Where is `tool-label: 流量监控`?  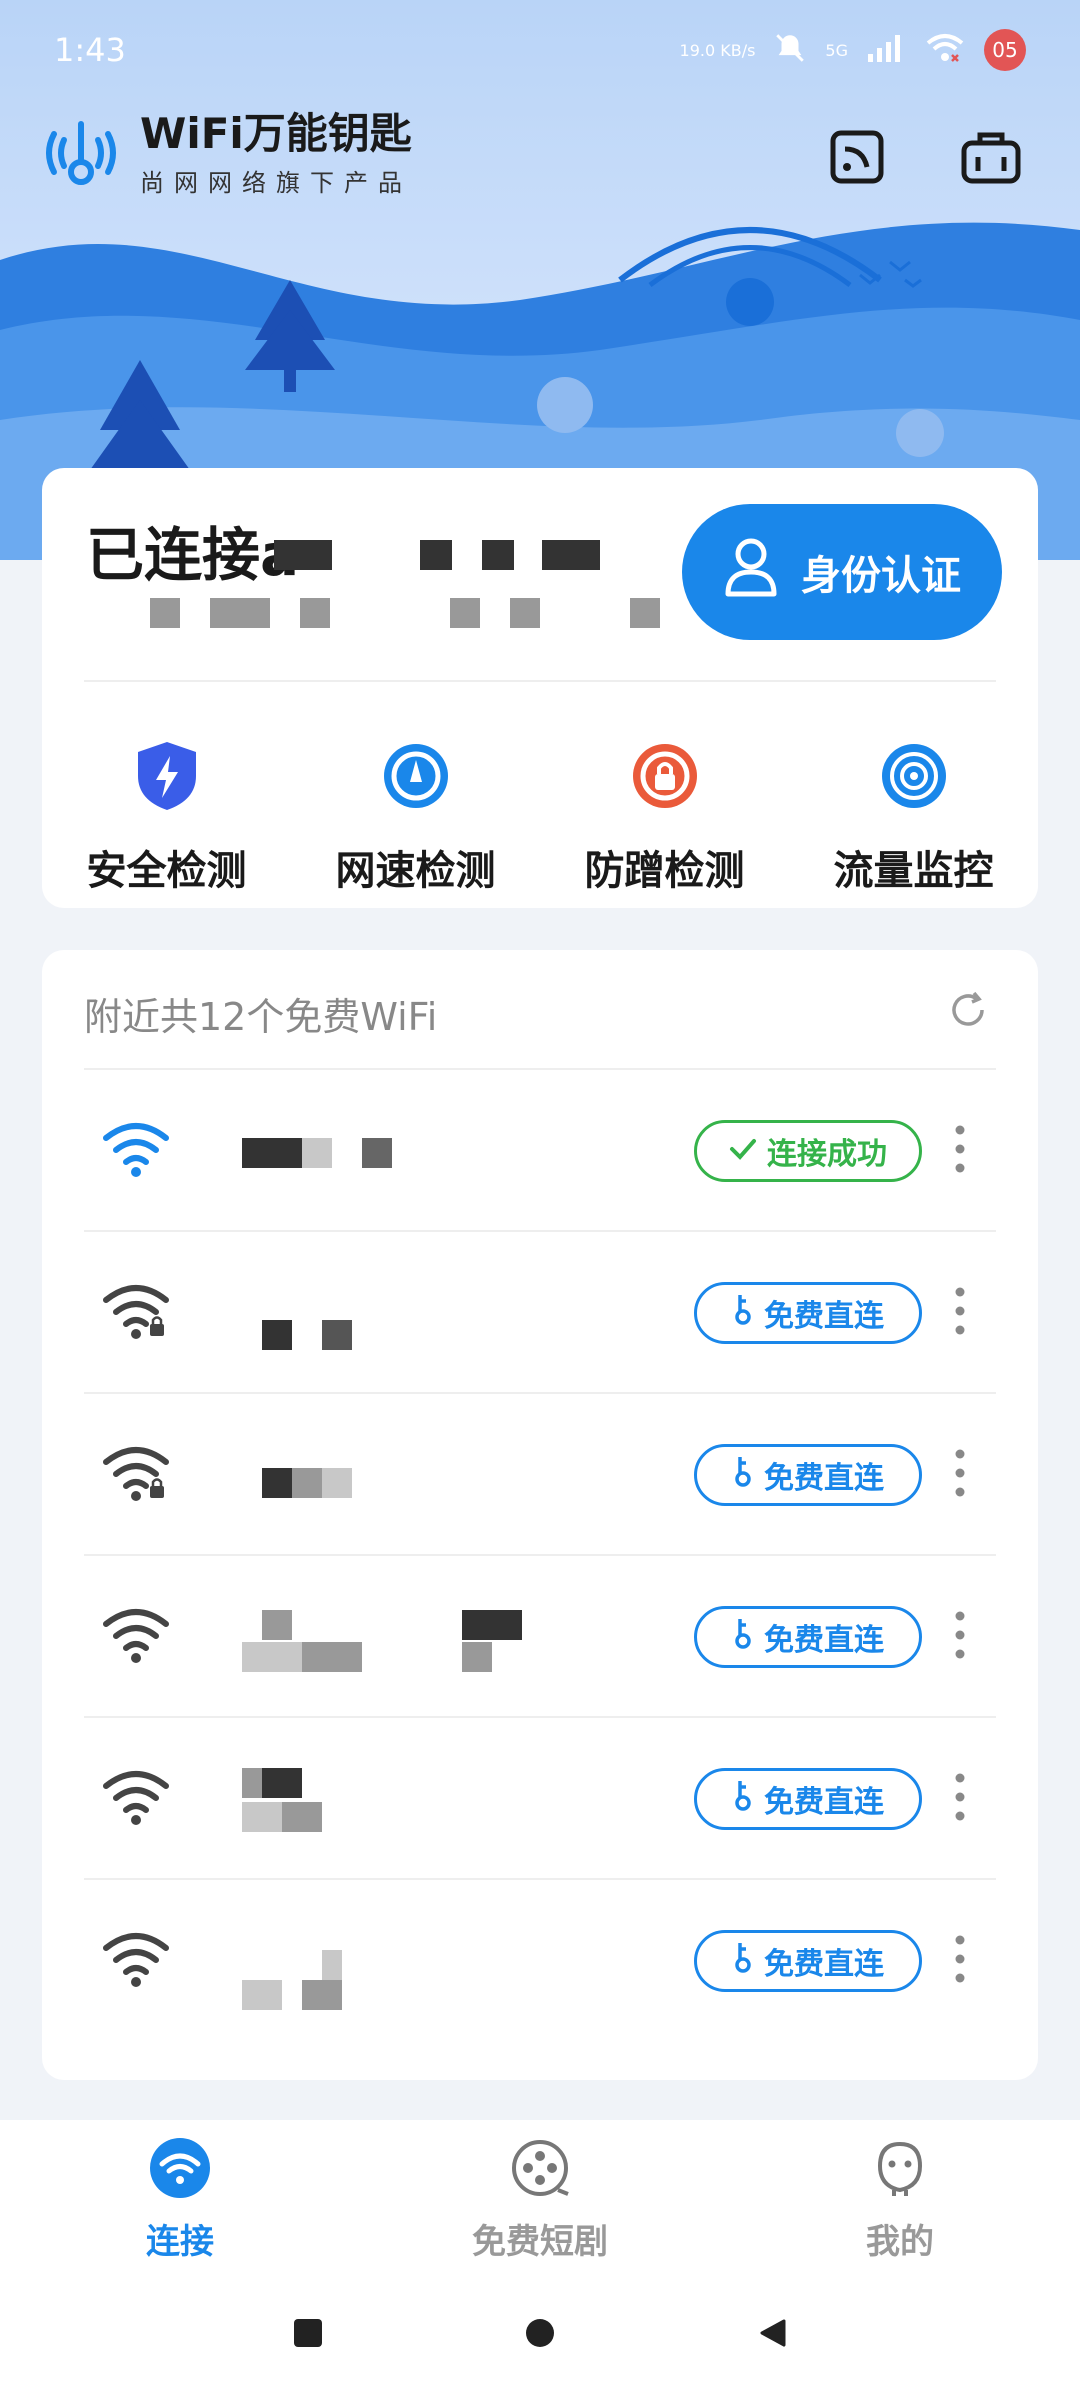
tool-label: 流量监控 is located at coordinates (913, 871).